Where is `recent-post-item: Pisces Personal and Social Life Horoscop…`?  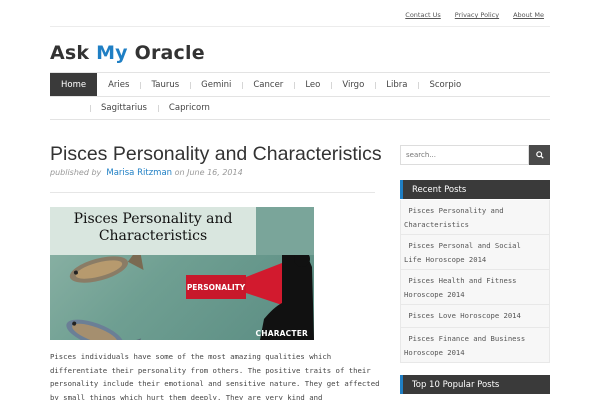 recent-post-item: Pisces Personal and Social Life Horoscop… is located at coordinates (475, 252).